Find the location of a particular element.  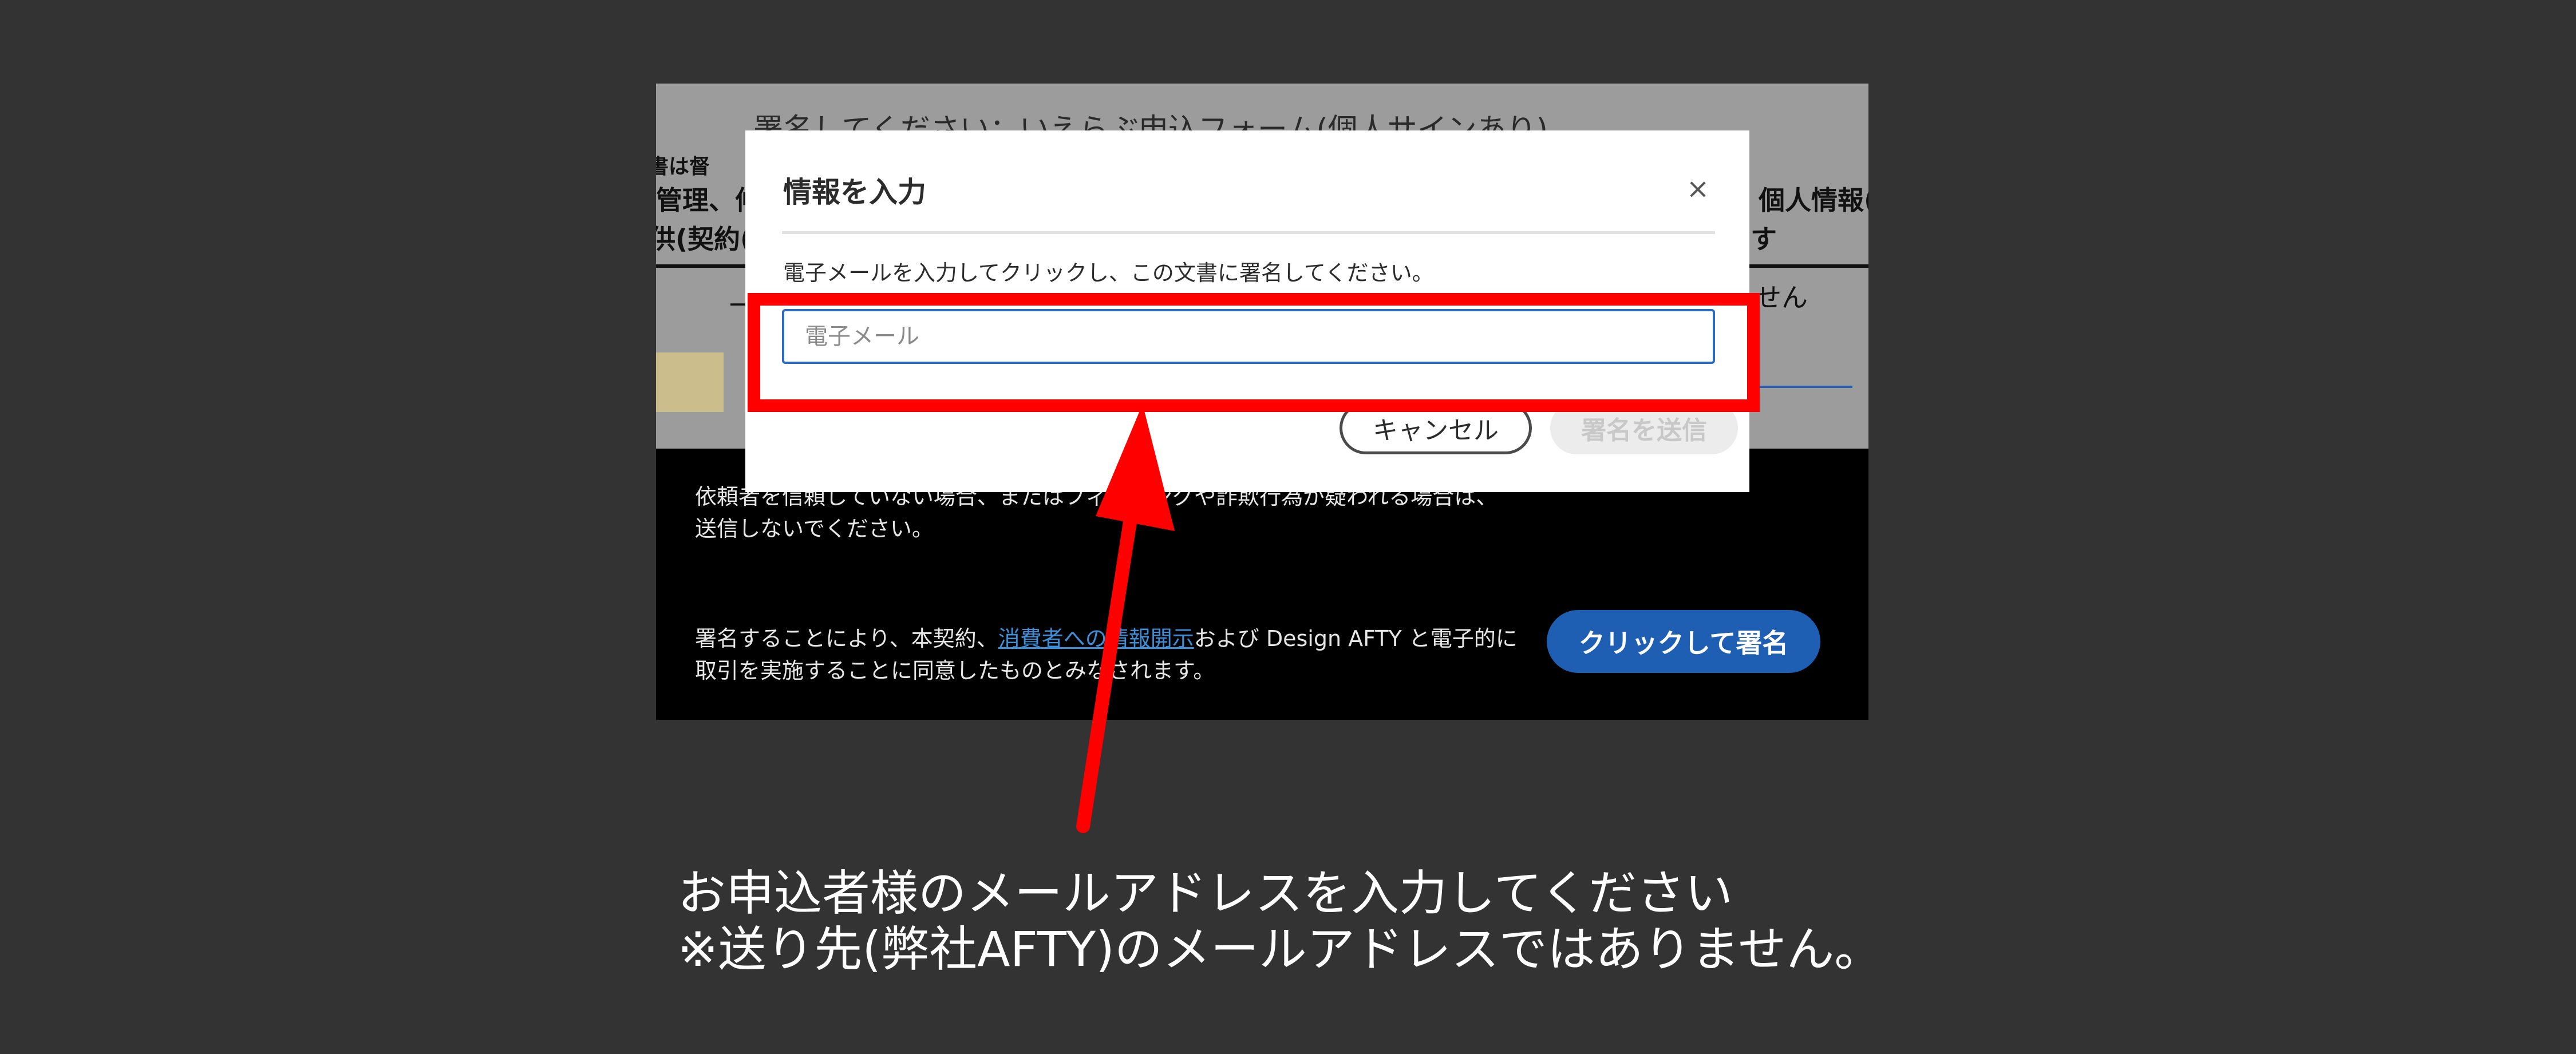

email-highlight-box is located at coordinates (1254, 352).